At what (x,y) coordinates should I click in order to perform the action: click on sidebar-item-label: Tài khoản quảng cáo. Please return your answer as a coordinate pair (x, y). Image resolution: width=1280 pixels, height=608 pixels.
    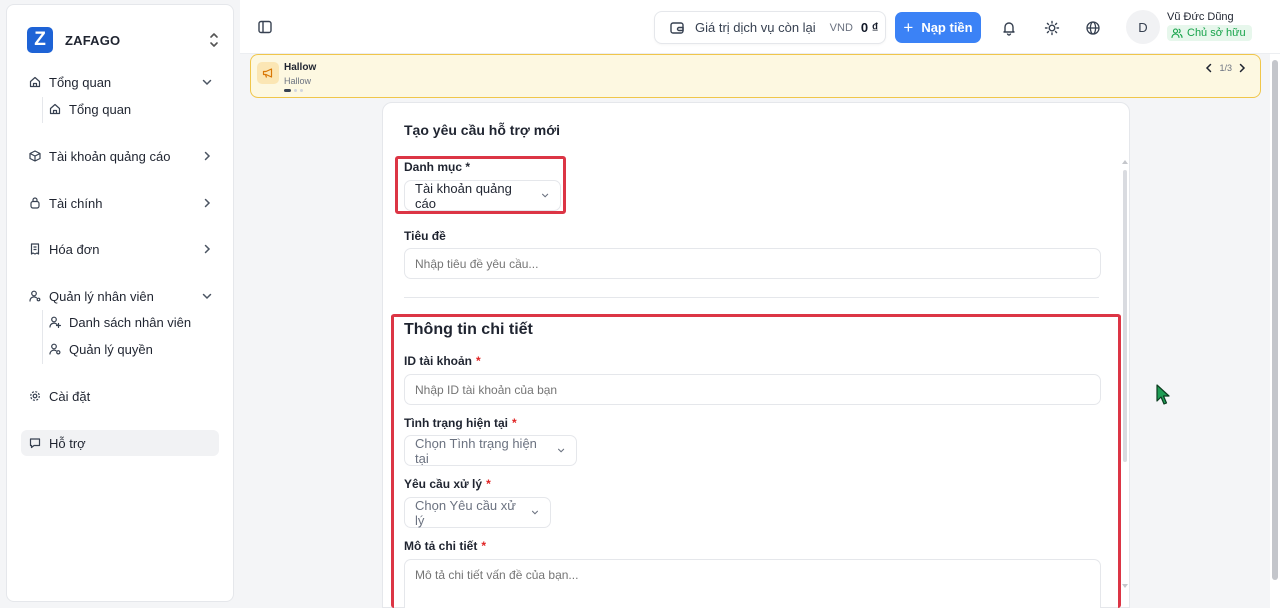
    Looking at the image, I should click on (110, 156).